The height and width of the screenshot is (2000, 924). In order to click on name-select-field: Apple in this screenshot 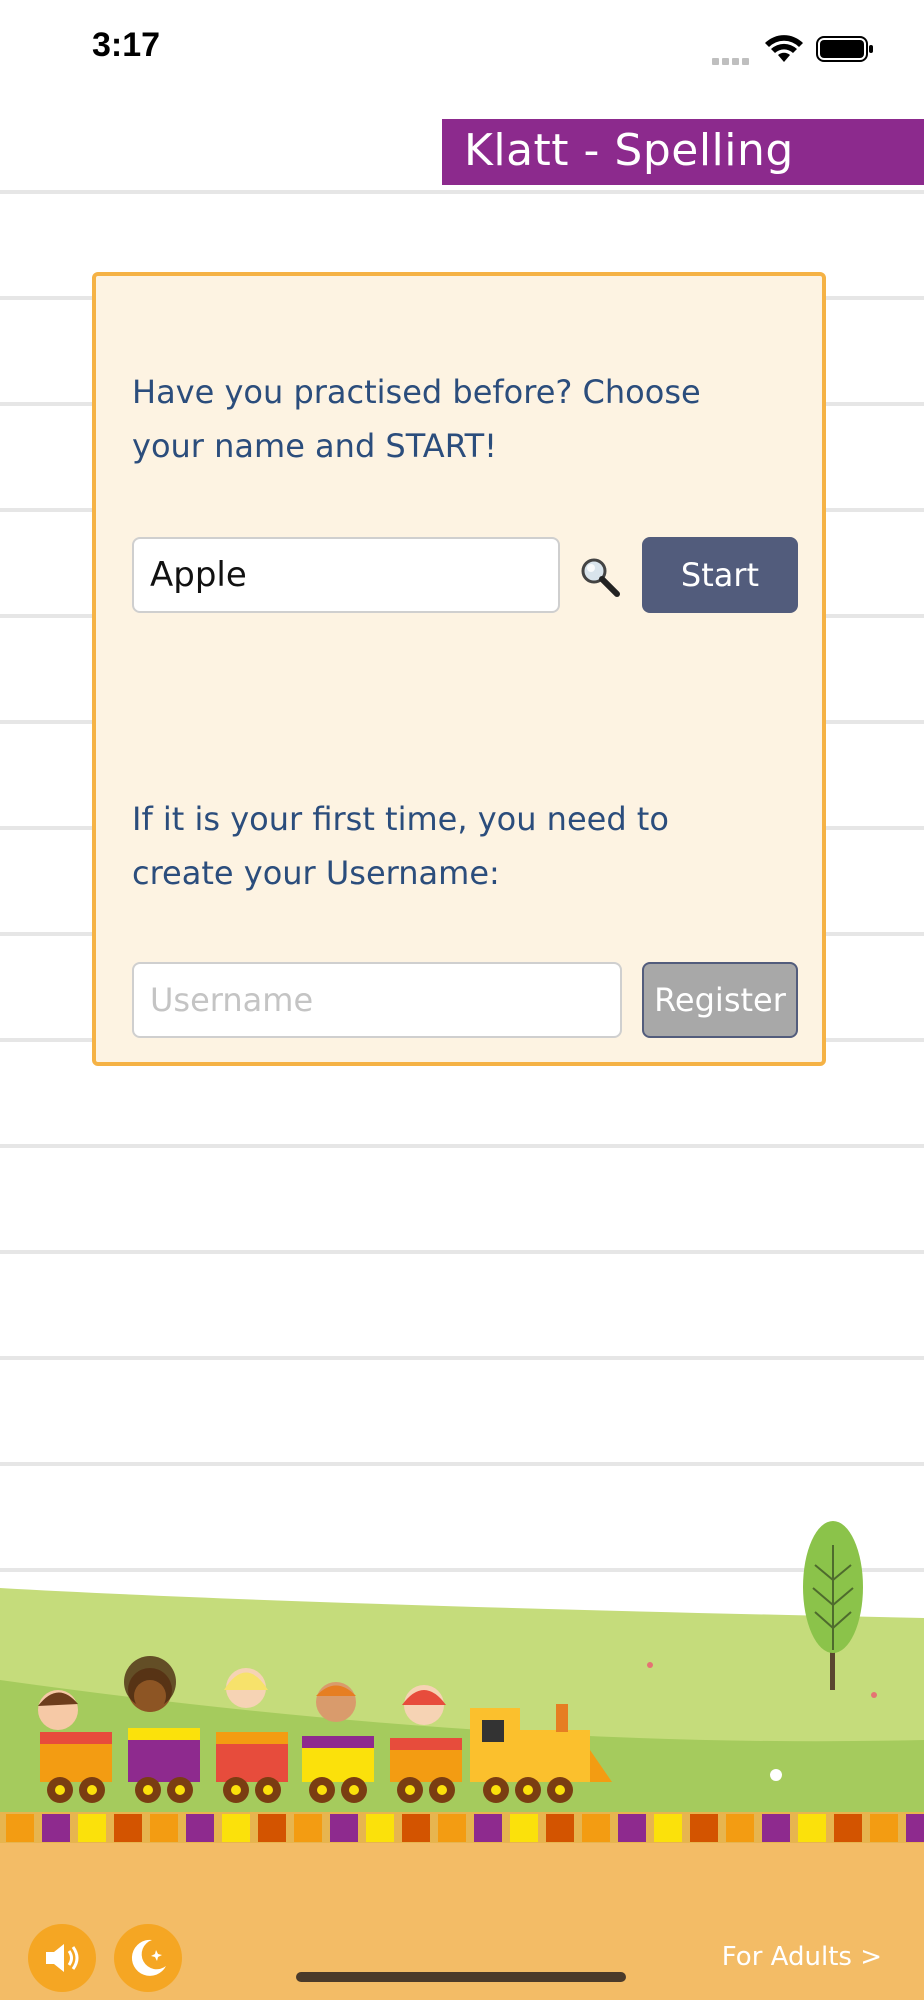, I will do `click(346, 575)`.